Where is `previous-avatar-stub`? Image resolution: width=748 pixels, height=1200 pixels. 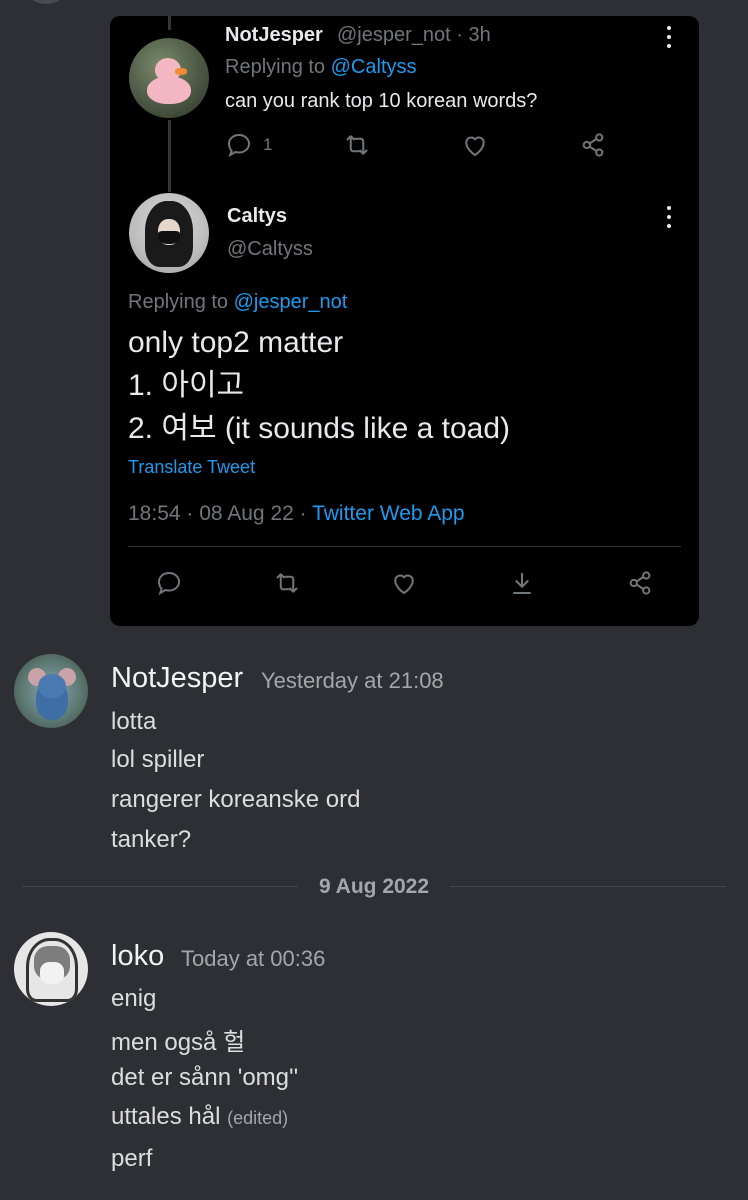 previous-avatar-stub is located at coordinates (46, 2).